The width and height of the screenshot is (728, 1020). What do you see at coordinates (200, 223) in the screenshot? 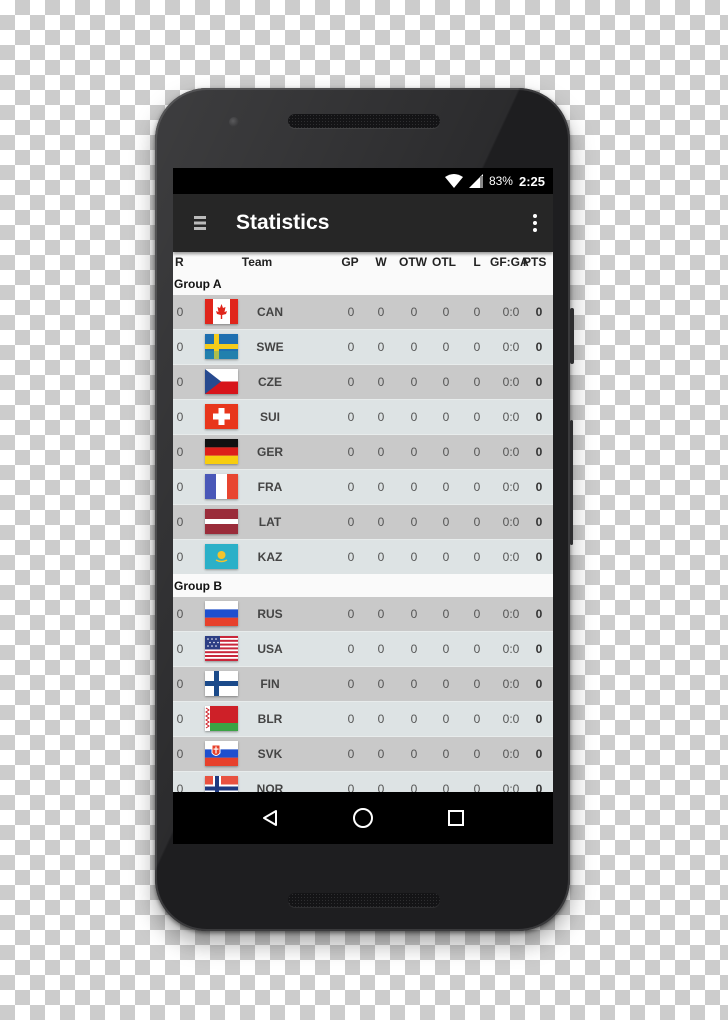
I see `hamburger-menu-icon` at bounding box center [200, 223].